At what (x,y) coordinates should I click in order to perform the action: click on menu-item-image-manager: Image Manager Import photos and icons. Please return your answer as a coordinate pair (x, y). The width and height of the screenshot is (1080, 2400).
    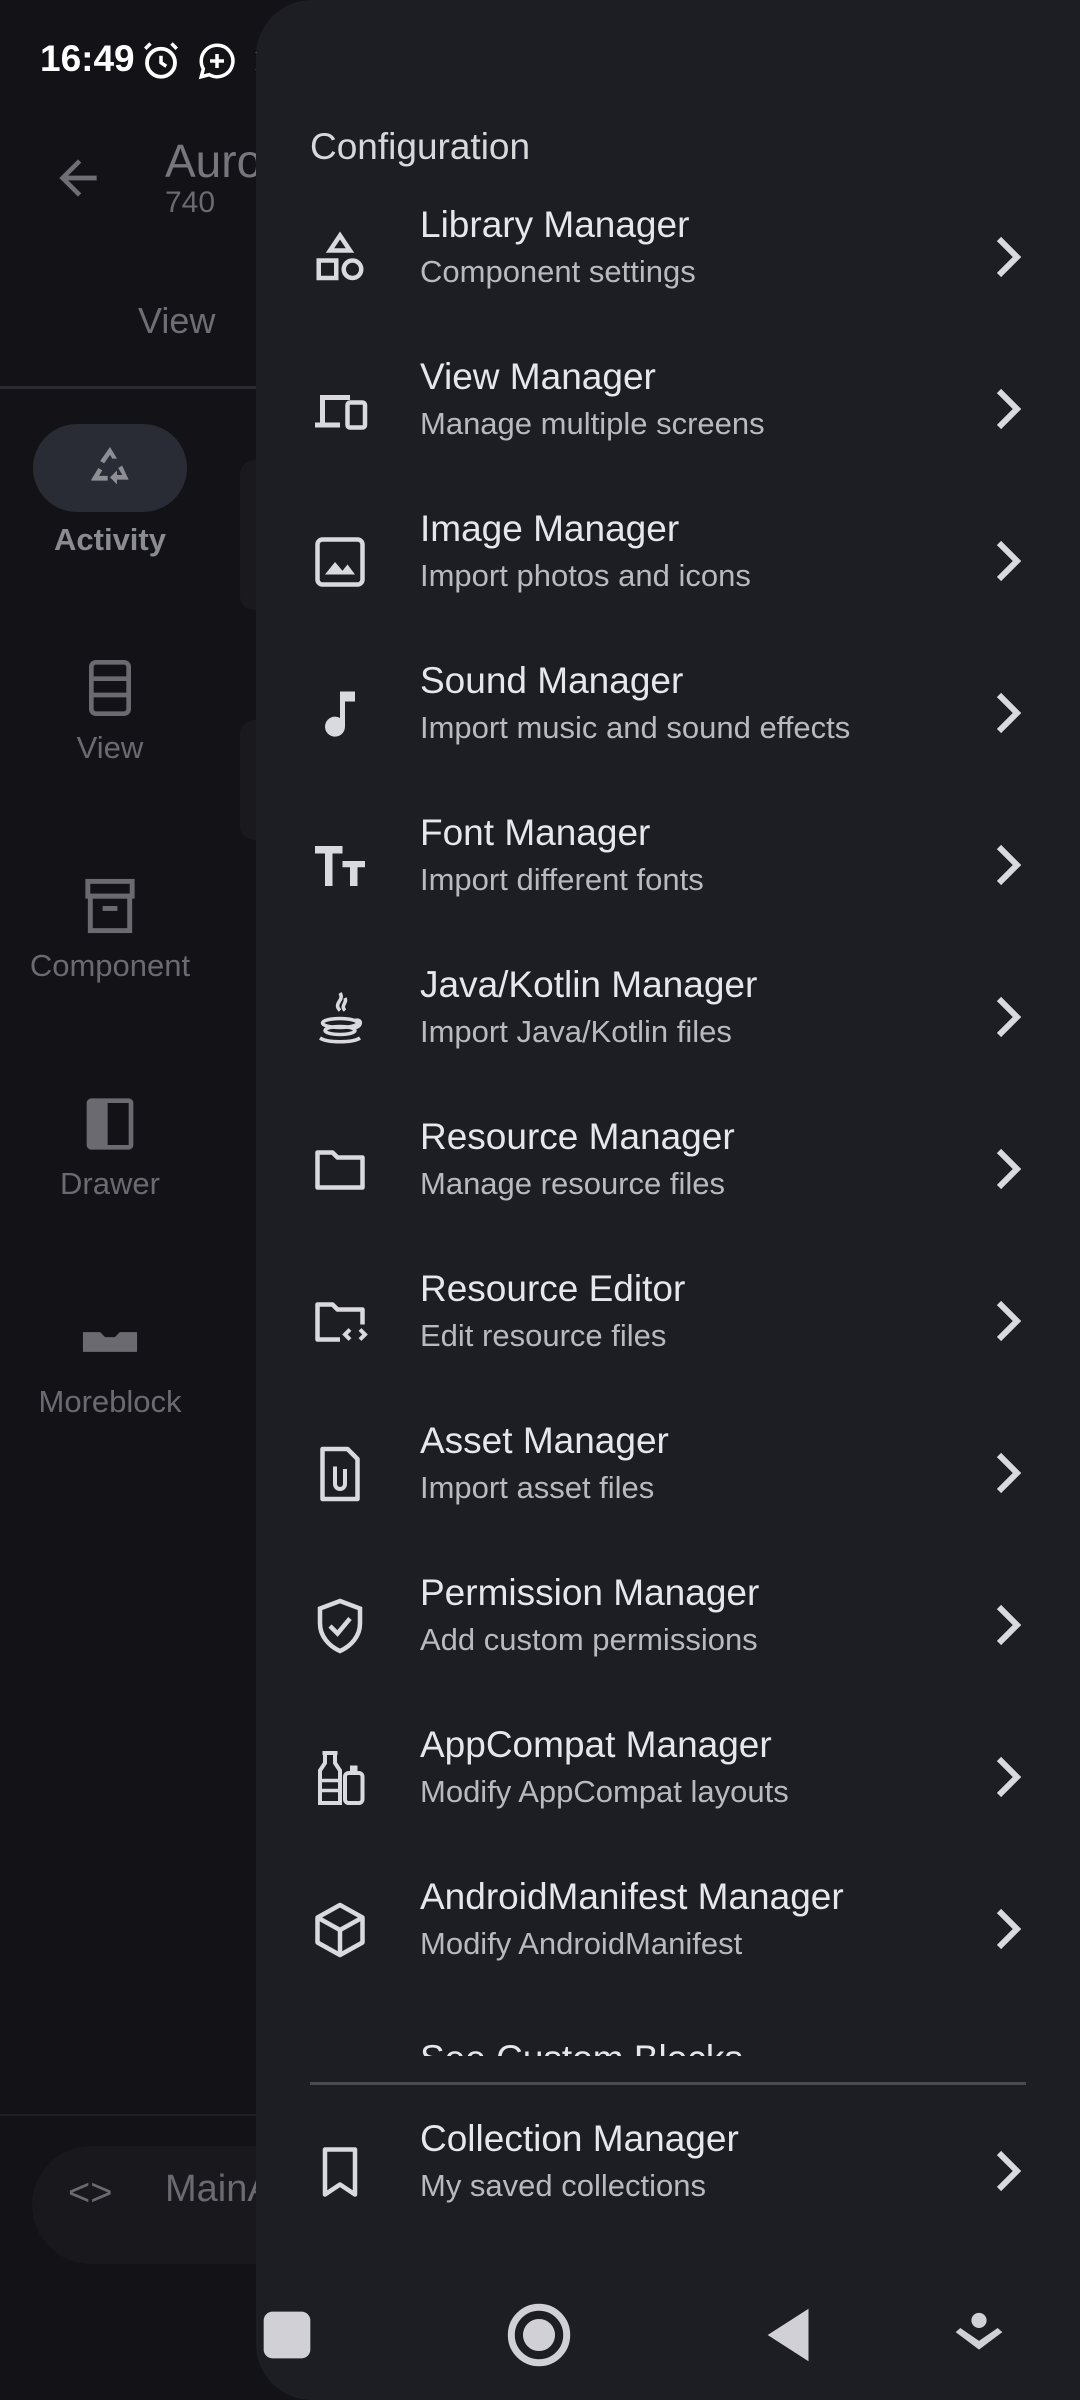
    Looking at the image, I should click on (668, 563).